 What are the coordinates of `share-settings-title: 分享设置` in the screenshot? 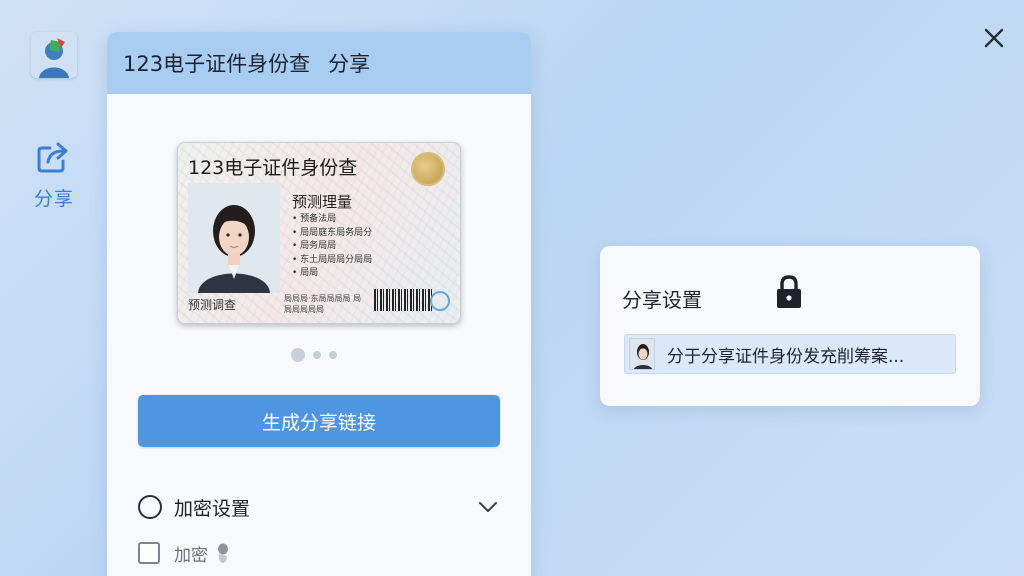 It's located at (662, 300).